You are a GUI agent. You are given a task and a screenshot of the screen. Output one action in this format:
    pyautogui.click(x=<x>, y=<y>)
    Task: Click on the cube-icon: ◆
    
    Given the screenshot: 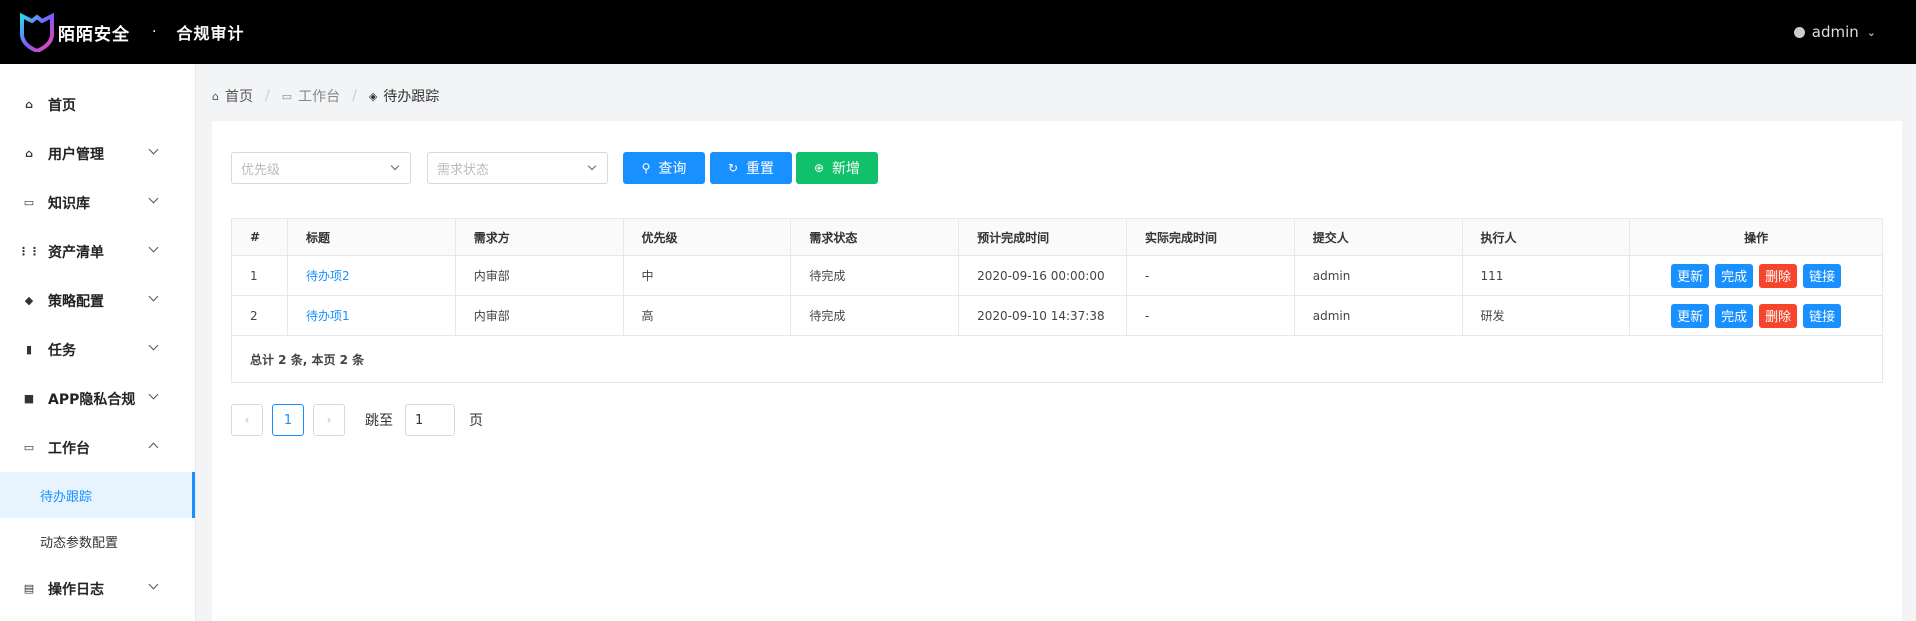 What is the action you would take?
    pyautogui.click(x=29, y=300)
    